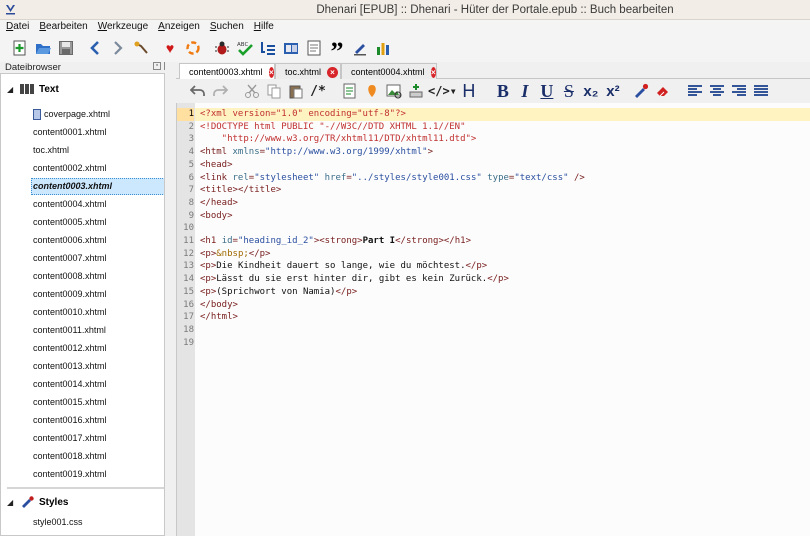 The width and height of the screenshot is (810, 536). I want to click on file-item: content0002.xhtml, so click(70, 168).